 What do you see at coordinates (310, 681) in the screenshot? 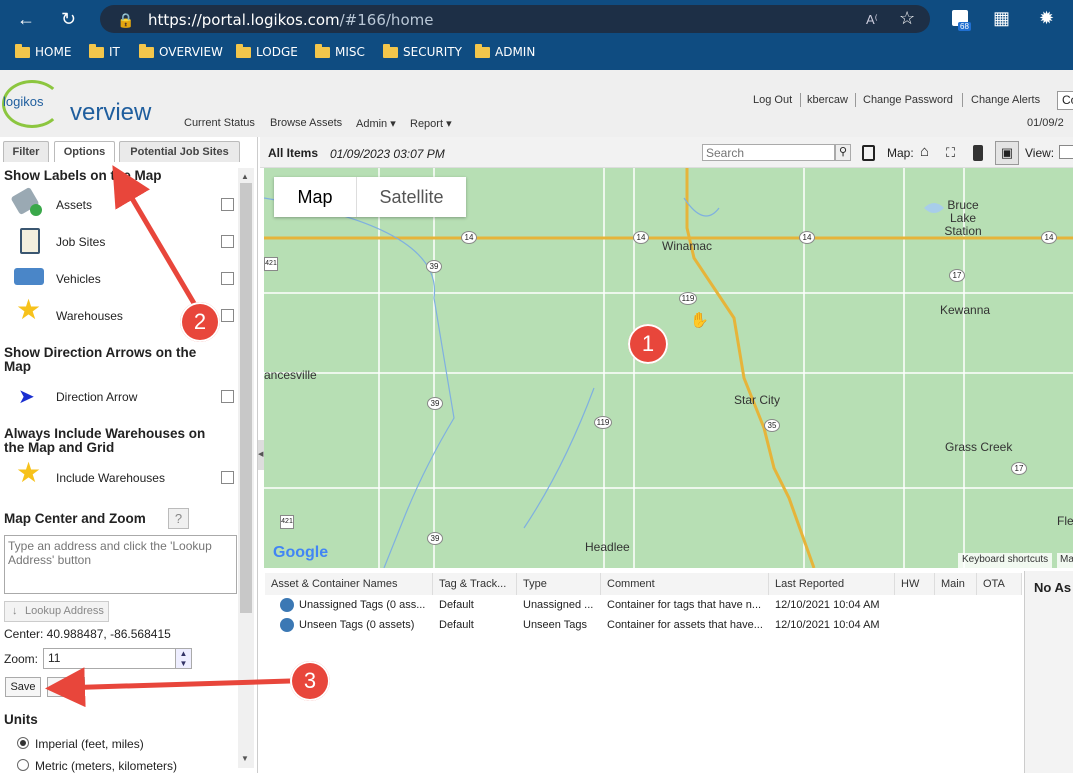
I see `annotation-3: 3` at bounding box center [310, 681].